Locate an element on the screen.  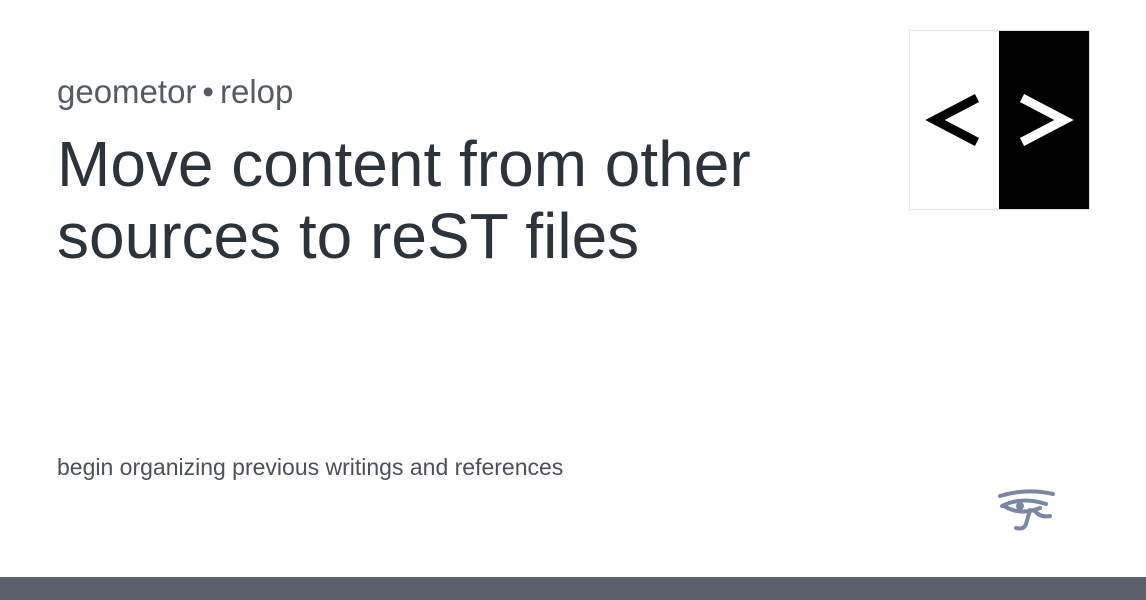
left-angle-glyph is located at coordinates (951, 120).